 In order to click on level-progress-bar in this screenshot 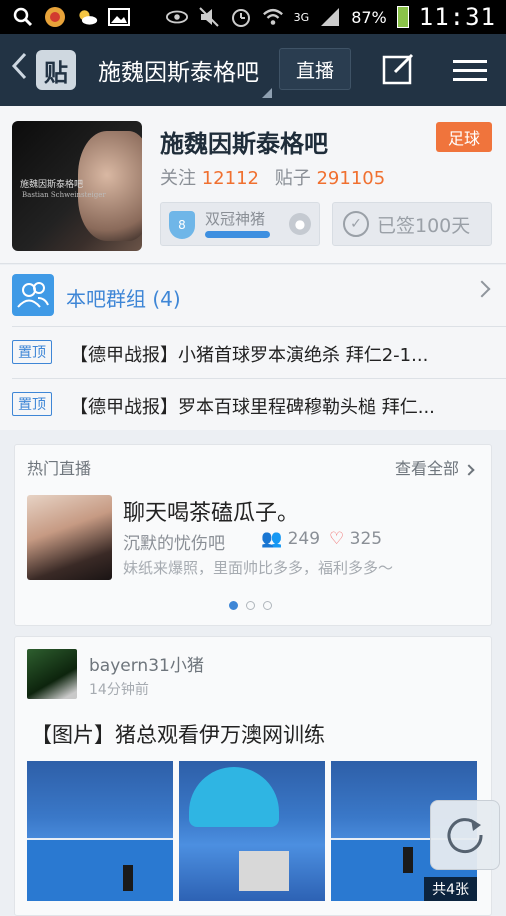, I will do `click(237, 234)`.